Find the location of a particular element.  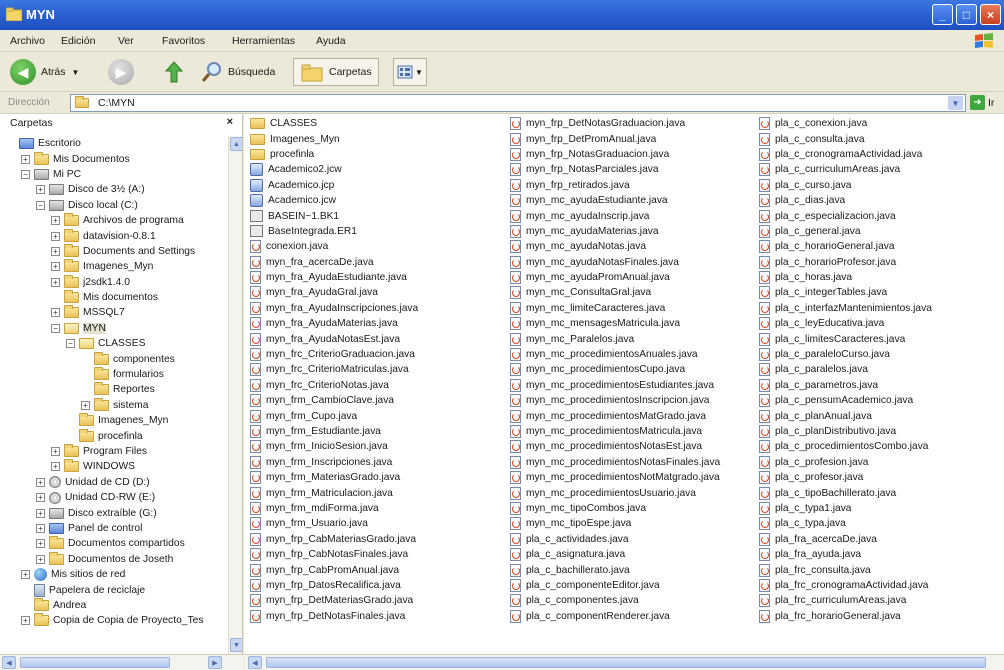

menu-edicion: Edición is located at coordinates (78, 41).